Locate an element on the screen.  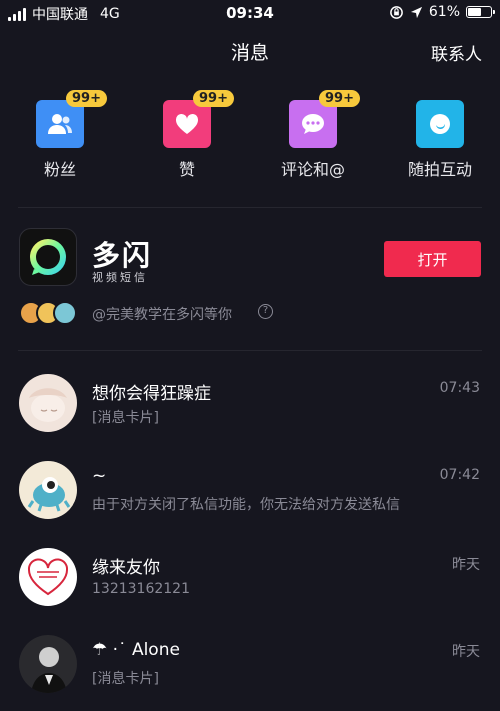
interactions-tile is located at coordinates (440, 124).